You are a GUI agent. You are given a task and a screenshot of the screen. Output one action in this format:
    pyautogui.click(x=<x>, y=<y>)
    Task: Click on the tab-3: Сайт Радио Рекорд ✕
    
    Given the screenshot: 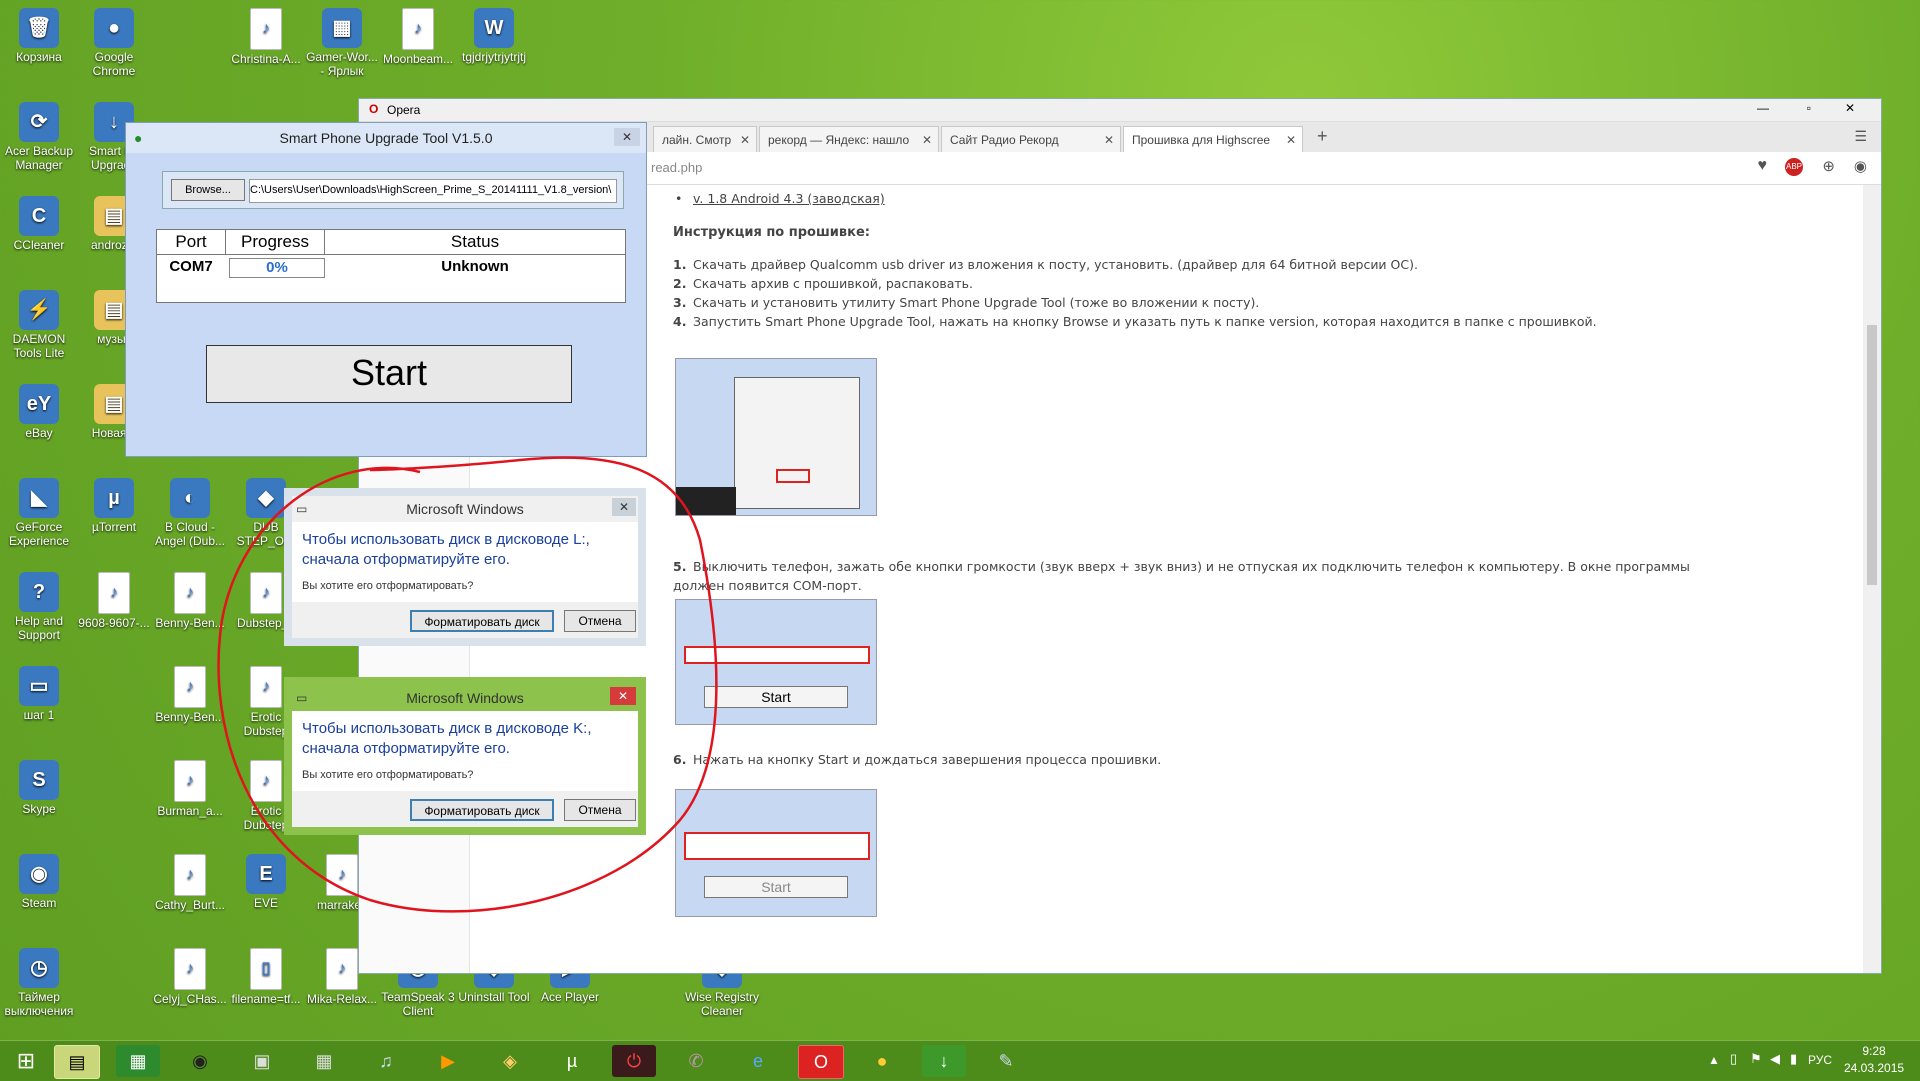 What is the action you would take?
    pyautogui.click(x=1031, y=139)
    